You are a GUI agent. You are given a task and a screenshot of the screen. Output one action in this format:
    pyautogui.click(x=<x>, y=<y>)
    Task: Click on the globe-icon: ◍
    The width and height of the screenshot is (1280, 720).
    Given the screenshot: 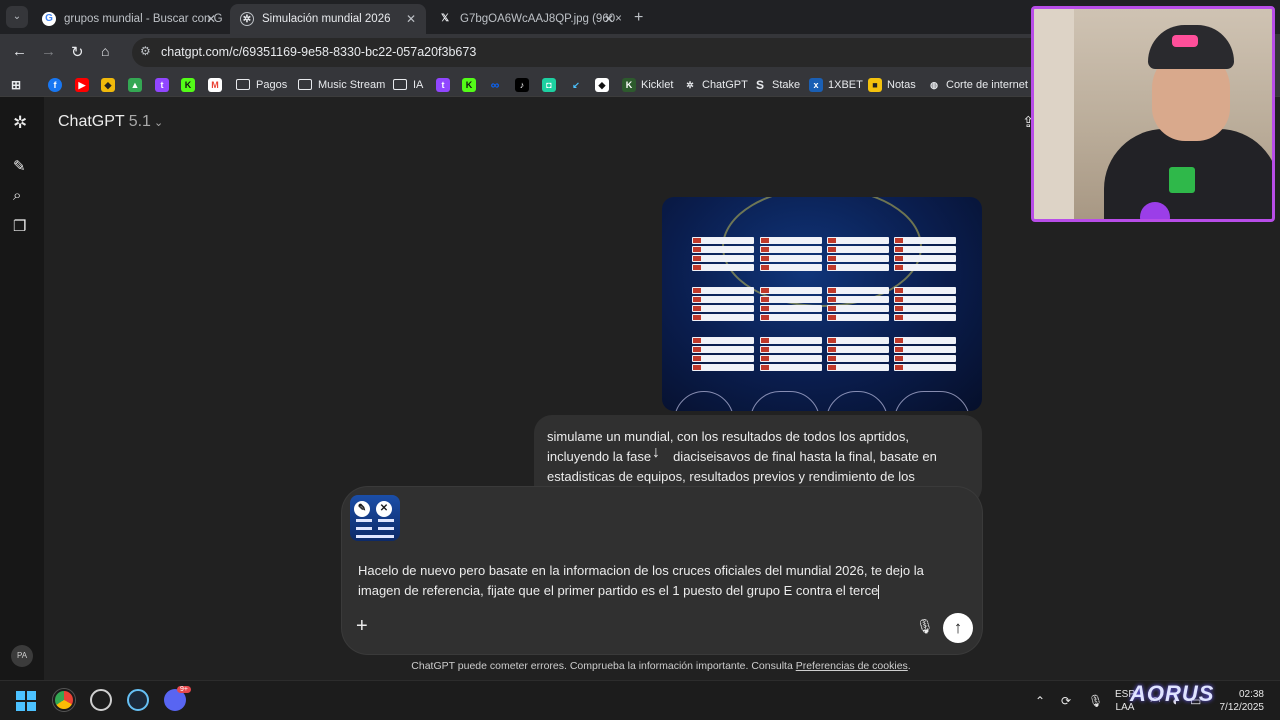 What is the action you would take?
    pyautogui.click(x=934, y=84)
    